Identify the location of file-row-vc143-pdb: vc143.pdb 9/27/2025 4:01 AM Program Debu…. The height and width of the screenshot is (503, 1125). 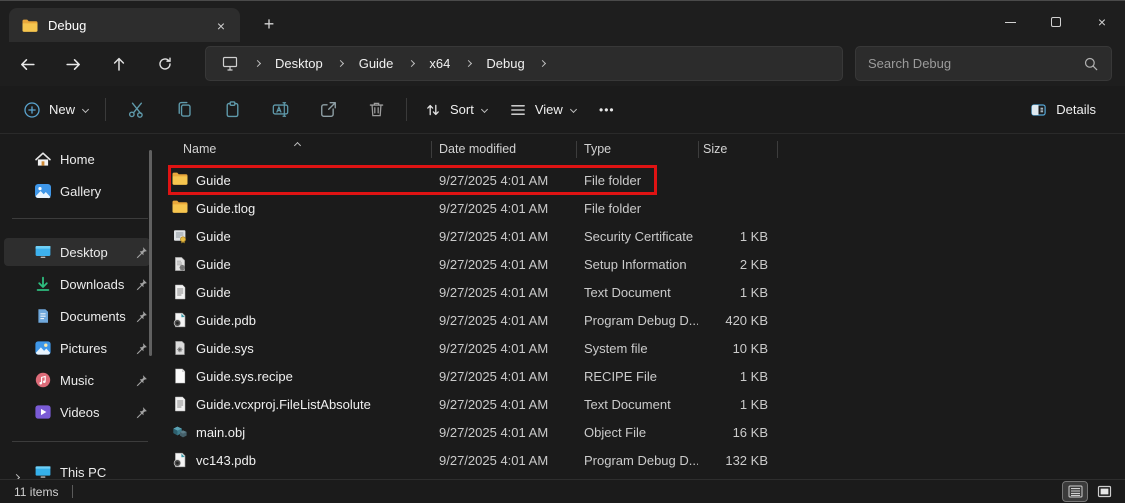
(642, 460).